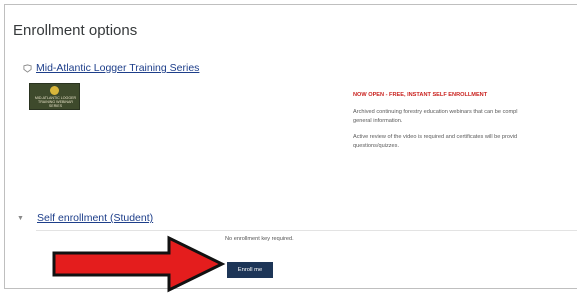  What do you see at coordinates (139, 264) in the screenshot?
I see `red-arrow-icon` at bounding box center [139, 264].